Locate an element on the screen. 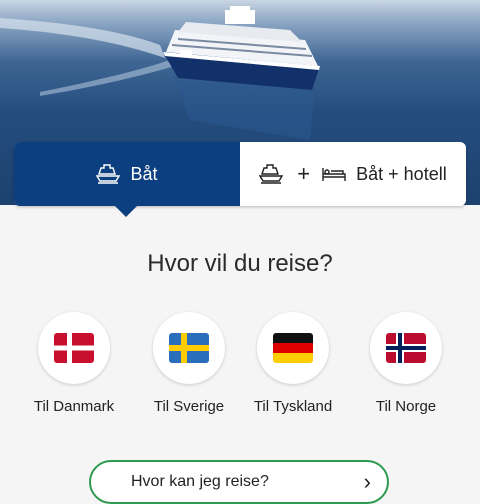  destination-label: Til Danmark is located at coordinates (74, 406).